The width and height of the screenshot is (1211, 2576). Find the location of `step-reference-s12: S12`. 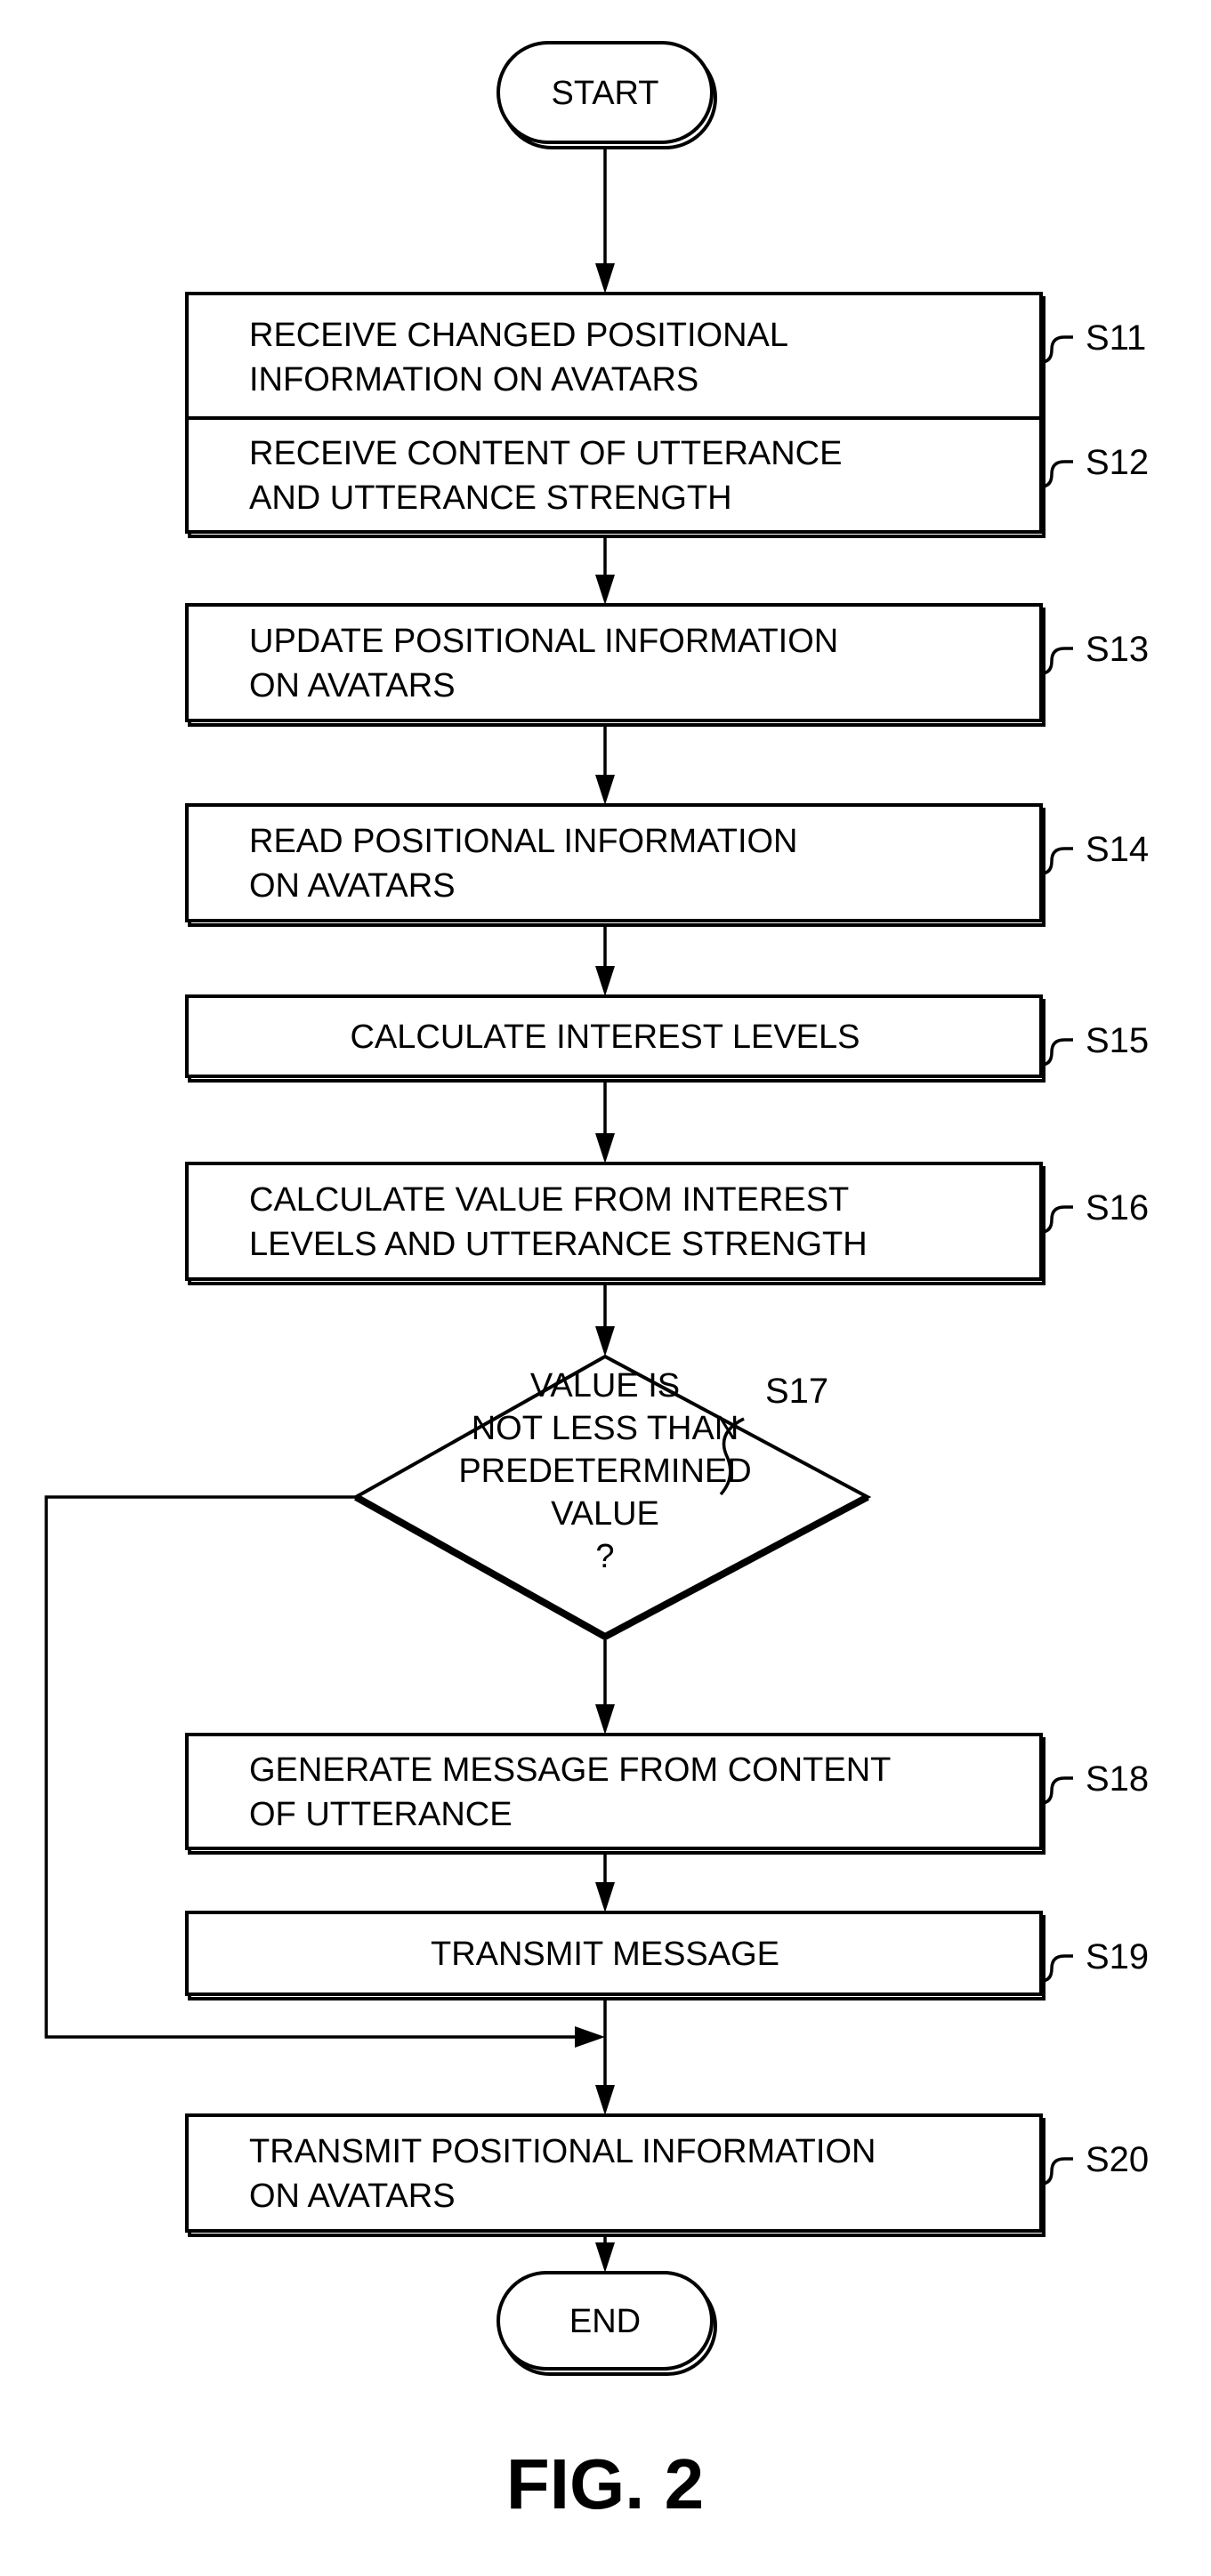

step-reference-s12: S12 is located at coordinates (1094, 465).